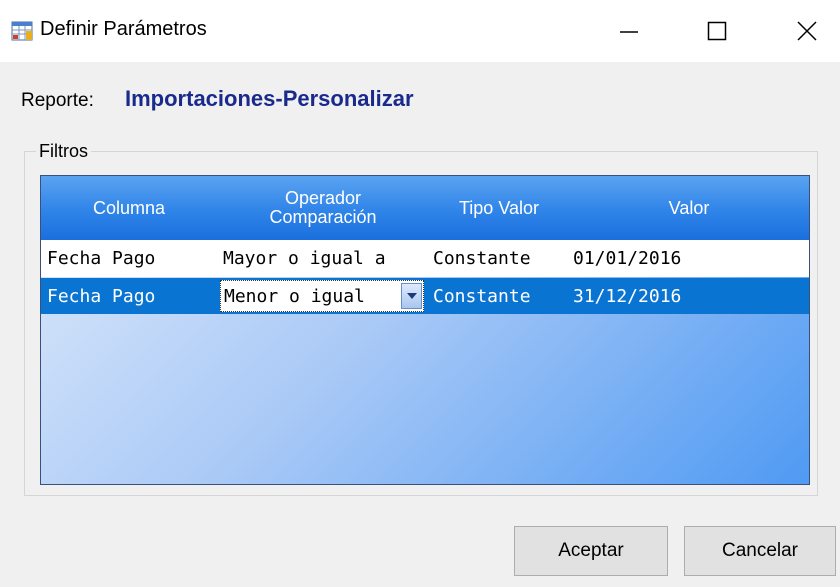  I want to click on minimize-button, so click(629, 31).